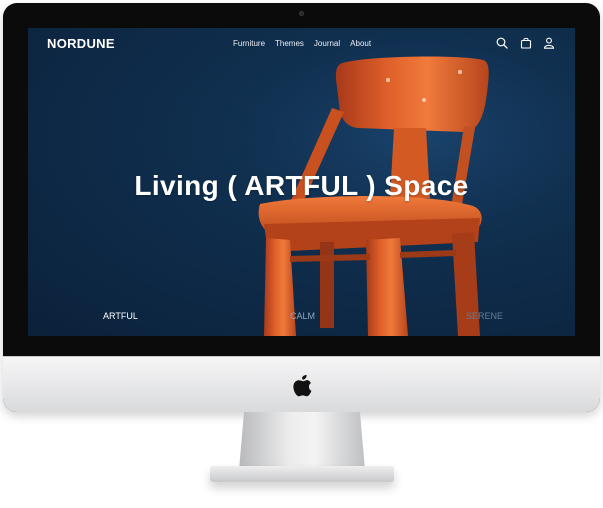 The height and width of the screenshot is (508, 603). I want to click on user-icon, so click(549, 43).